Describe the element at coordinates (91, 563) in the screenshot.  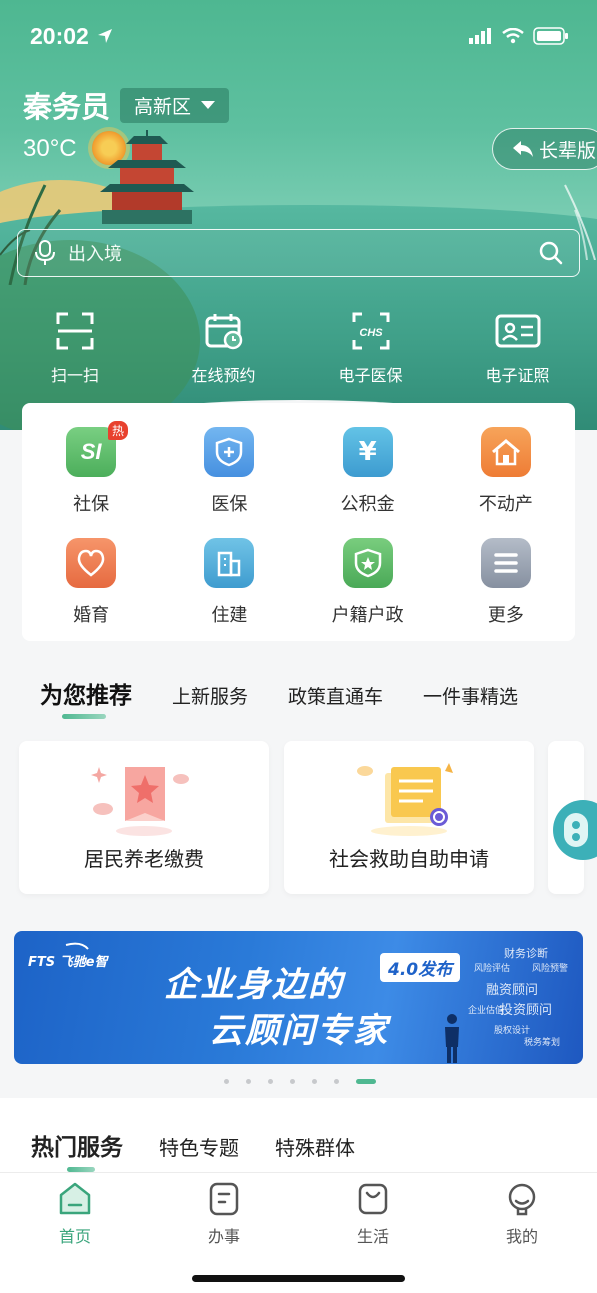
I see `heart-icon` at that location.